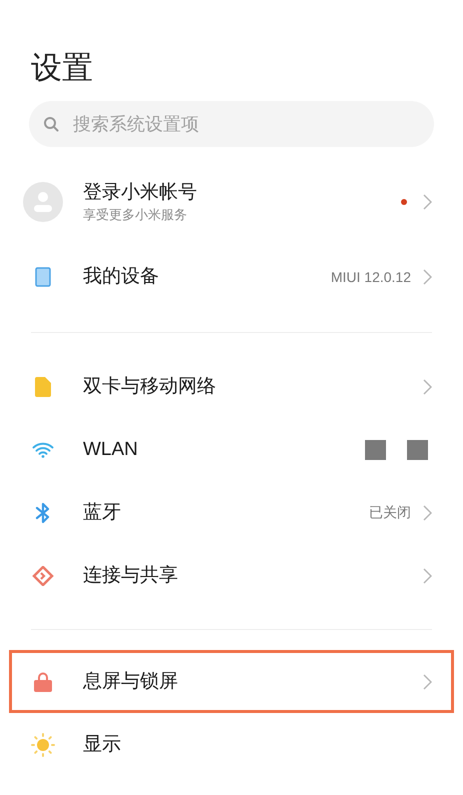 This screenshot has height=795, width=463. Describe the element at coordinates (231, 681) in the screenshot. I see `settings-row: 息屏与锁屏` at that location.